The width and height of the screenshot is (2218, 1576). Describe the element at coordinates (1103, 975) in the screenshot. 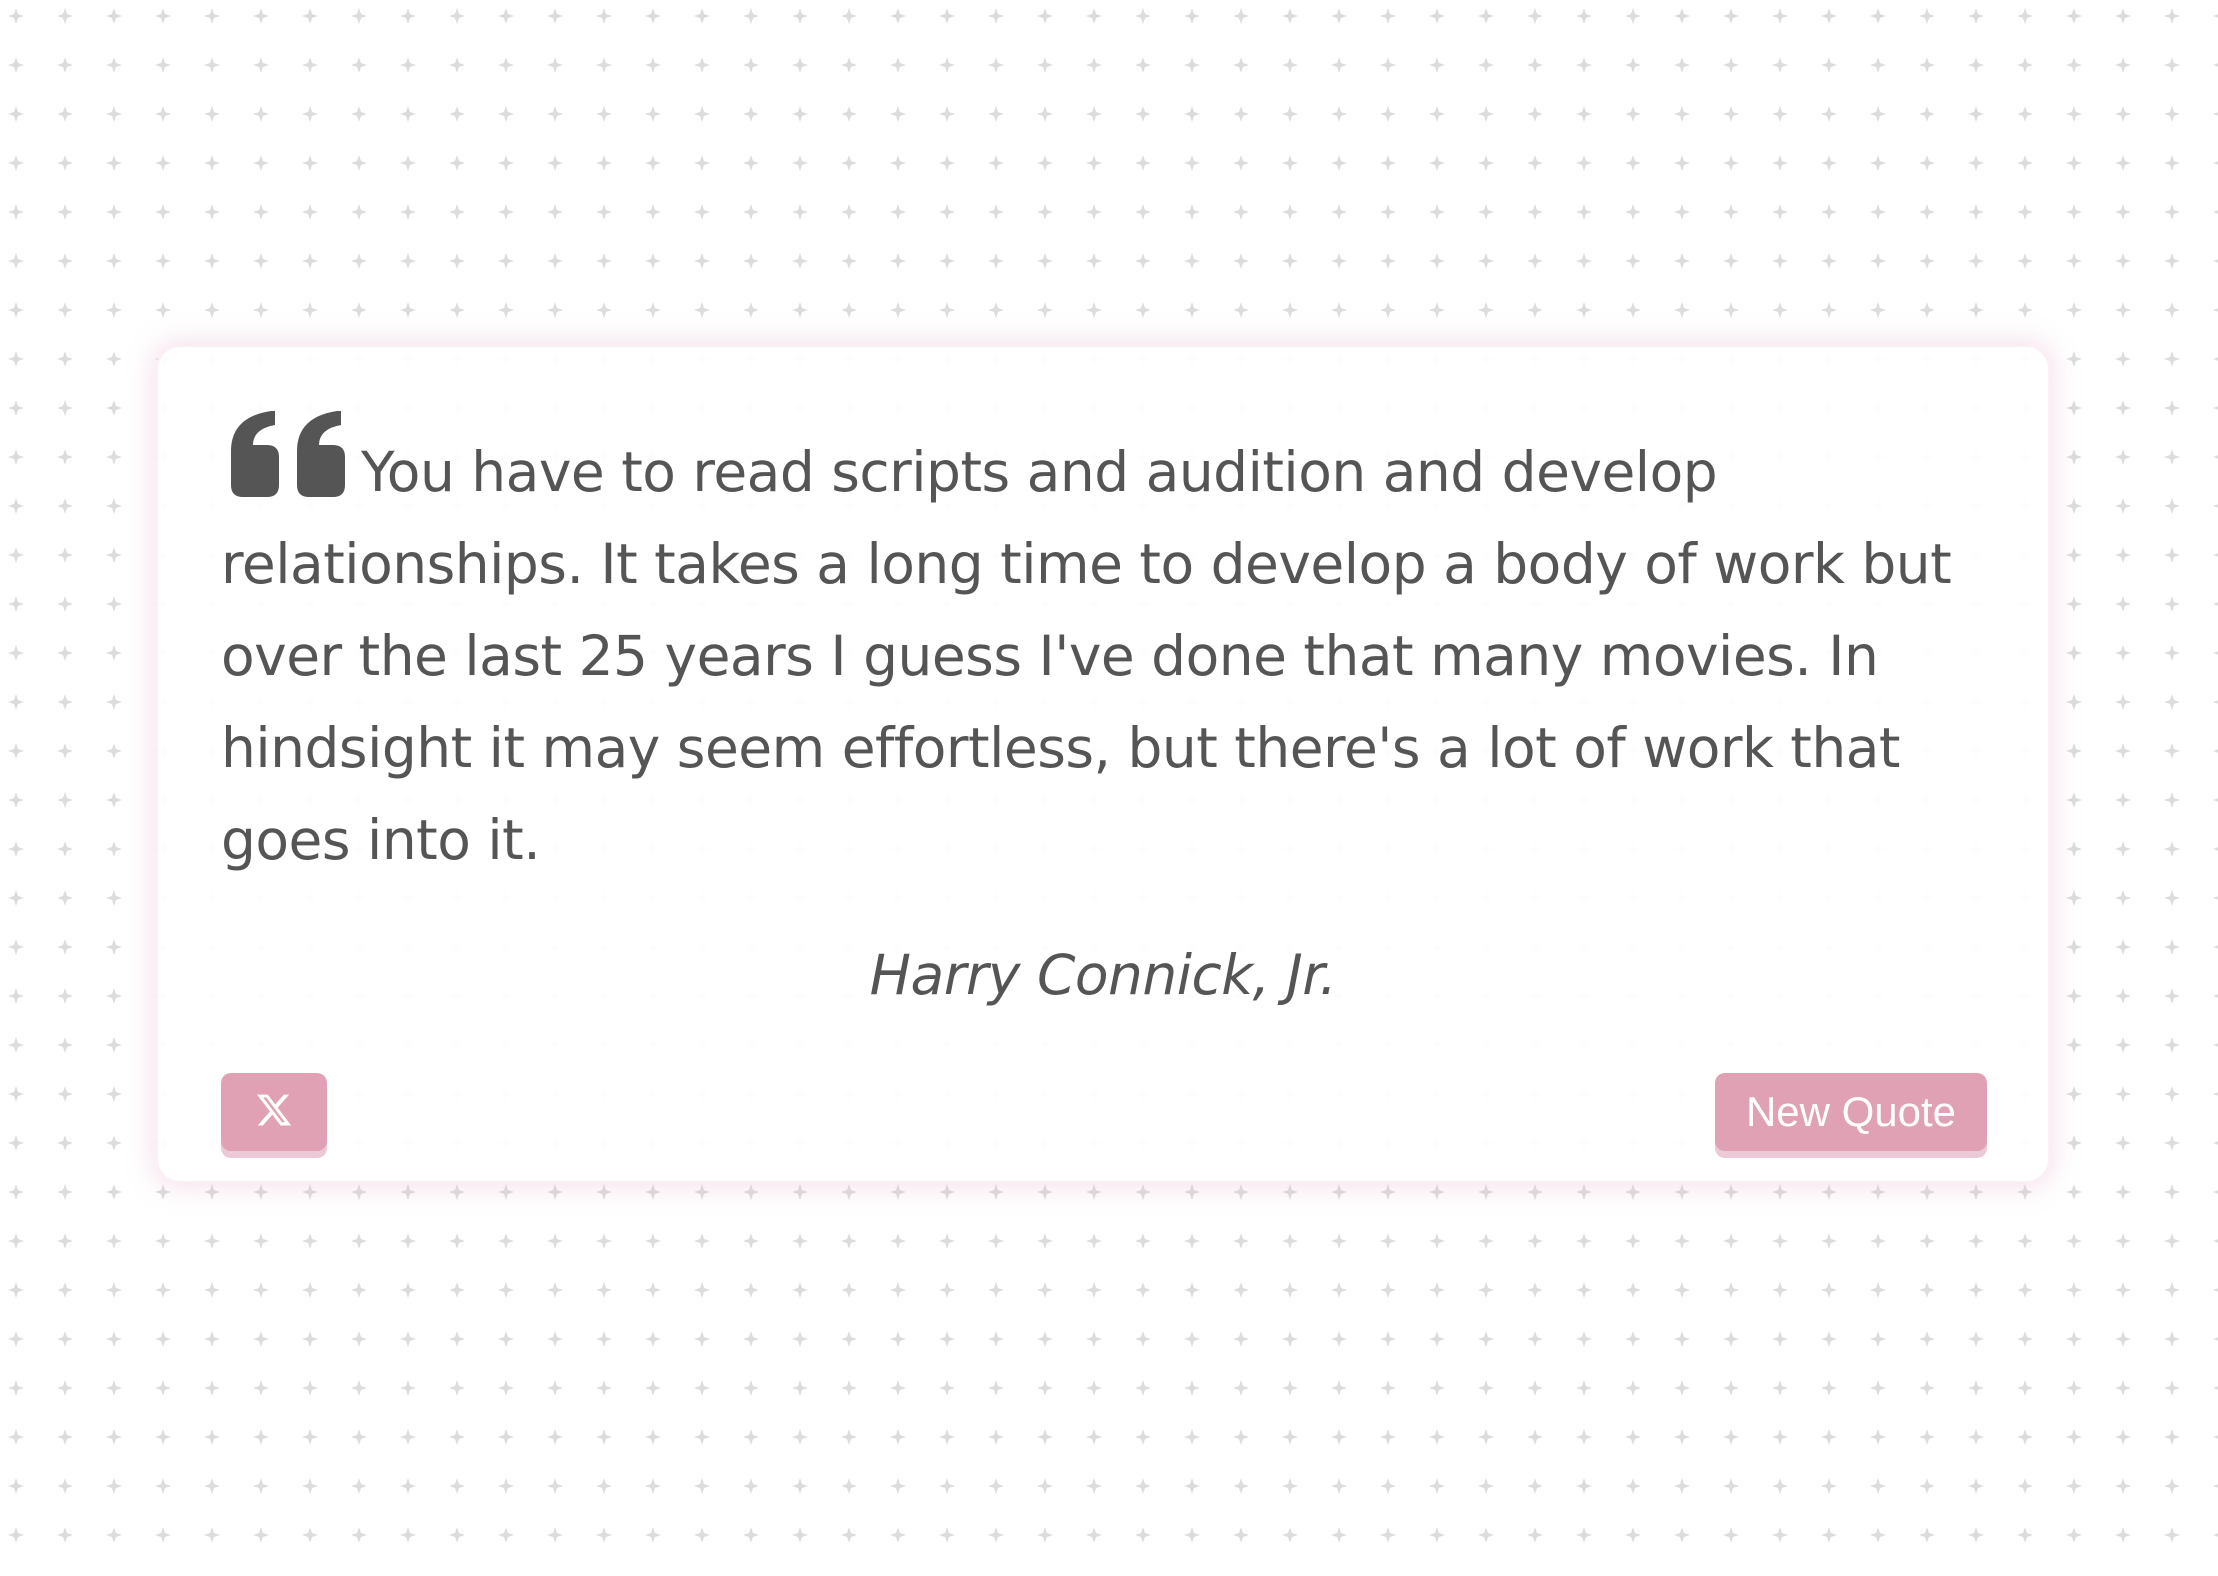

I see `quote-author: Harry Connick, Jr.` at that location.